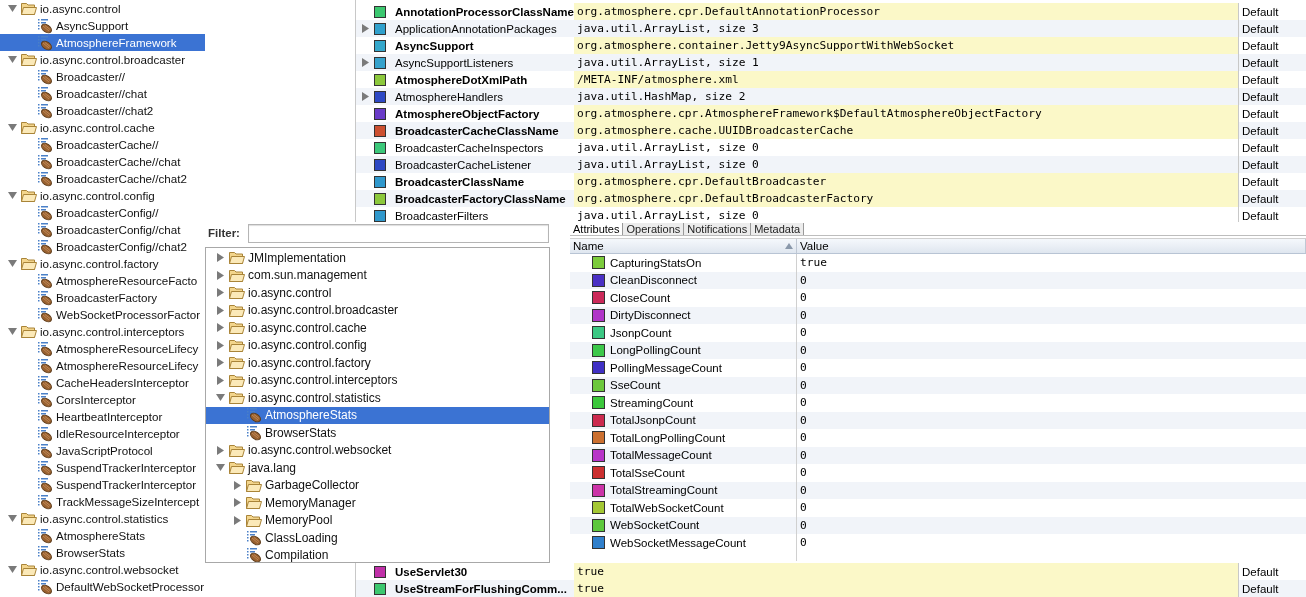 Image resolution: width=1306 pixels, height=597 pixels. What do you see at coordinates (76, 450) in the screenshot?
I see `tree-item: JavaScriptProtocol` at bounding box center [76, 450].